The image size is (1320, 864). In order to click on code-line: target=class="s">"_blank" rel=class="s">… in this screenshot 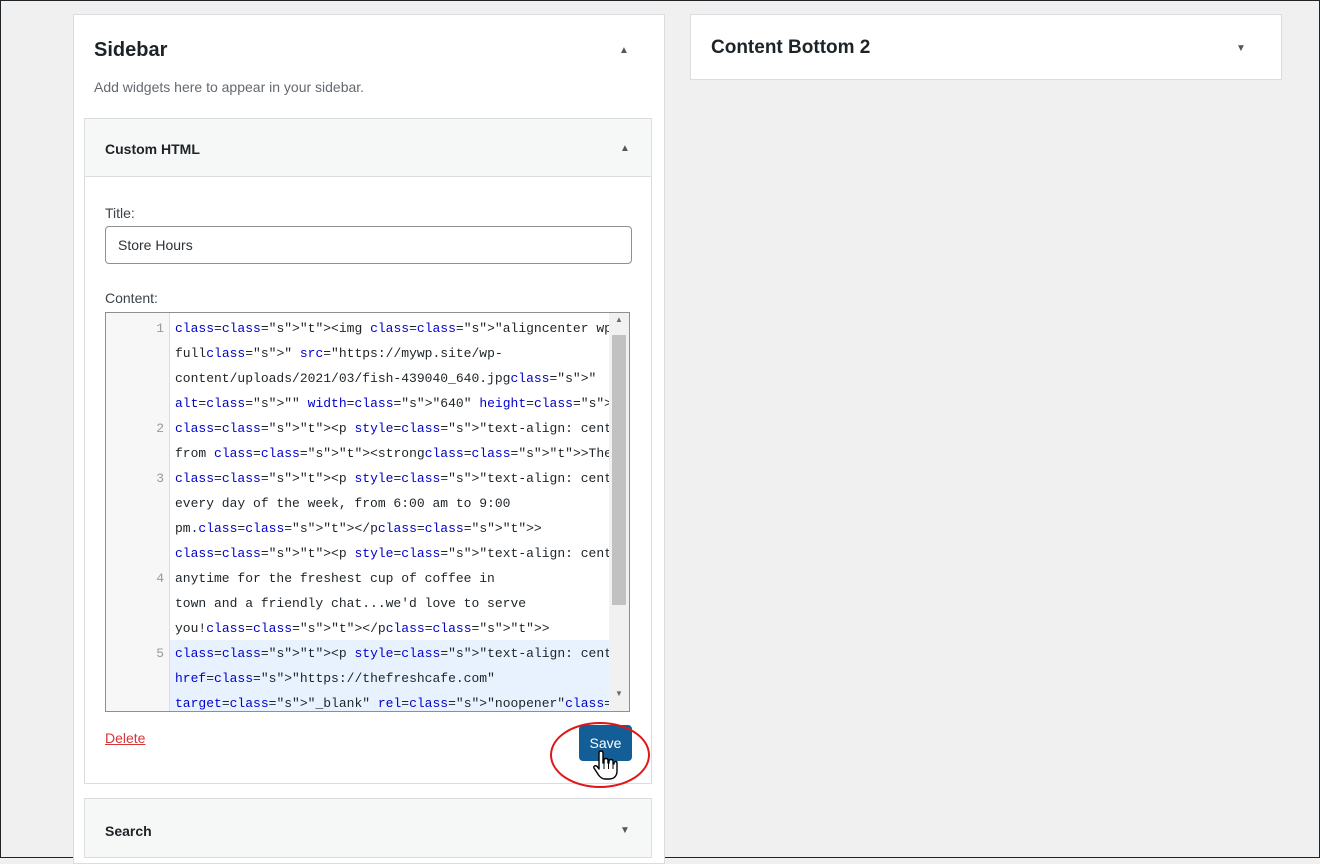, I will do `click(402, 703)`.